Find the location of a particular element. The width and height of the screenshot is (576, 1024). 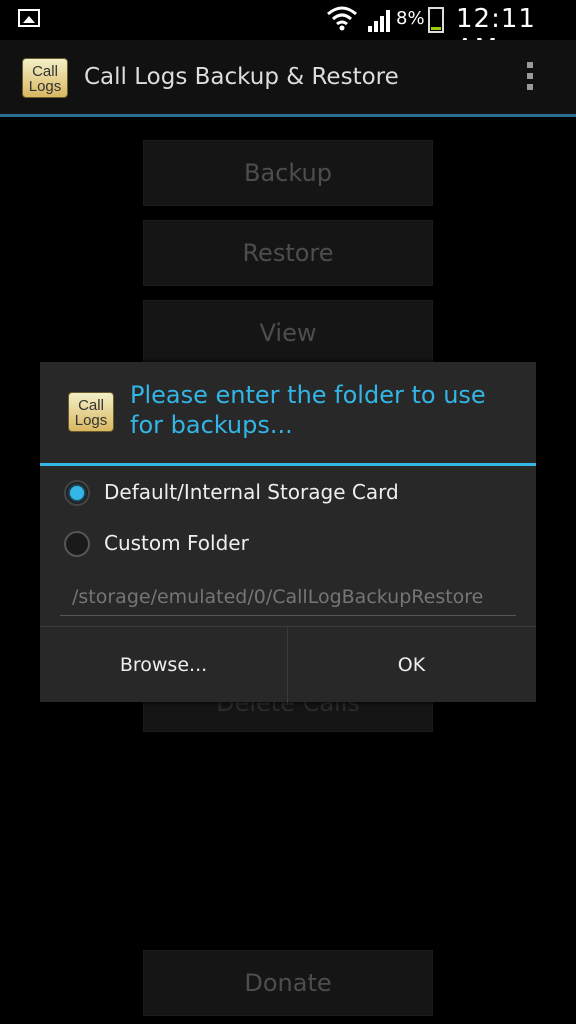

radio-default-storage: Default/Internal Storage Card is located at coordinates (294, 492).